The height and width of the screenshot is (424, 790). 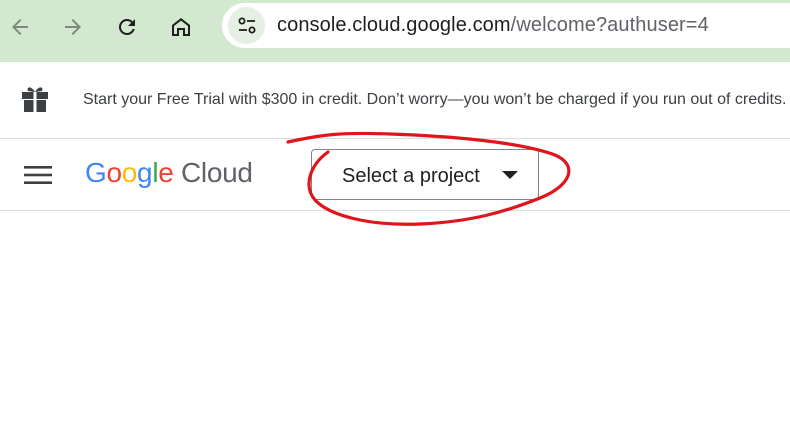 What do you see at coordinates (411, 176) in the screenshot?
I see `project-picker-label: Select a project` at bounding box center [411, 176].